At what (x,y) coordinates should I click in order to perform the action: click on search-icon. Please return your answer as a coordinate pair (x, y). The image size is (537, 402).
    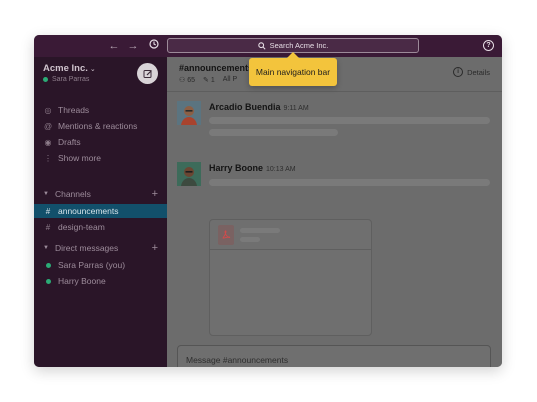
    Looking at the image, I should click on (261, 45).